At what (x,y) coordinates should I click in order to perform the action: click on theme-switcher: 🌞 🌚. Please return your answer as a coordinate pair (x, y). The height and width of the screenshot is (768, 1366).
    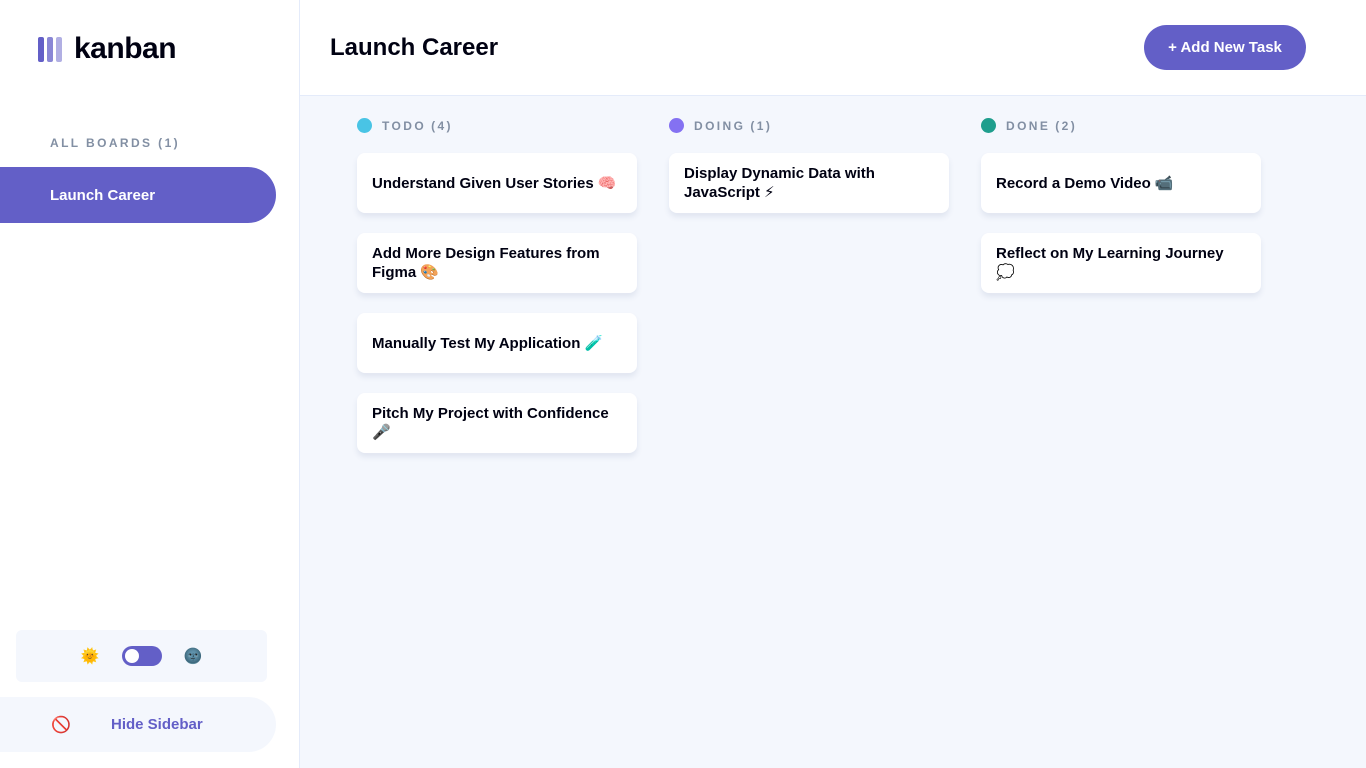
    Looking at the image, I should click on (141, 656).